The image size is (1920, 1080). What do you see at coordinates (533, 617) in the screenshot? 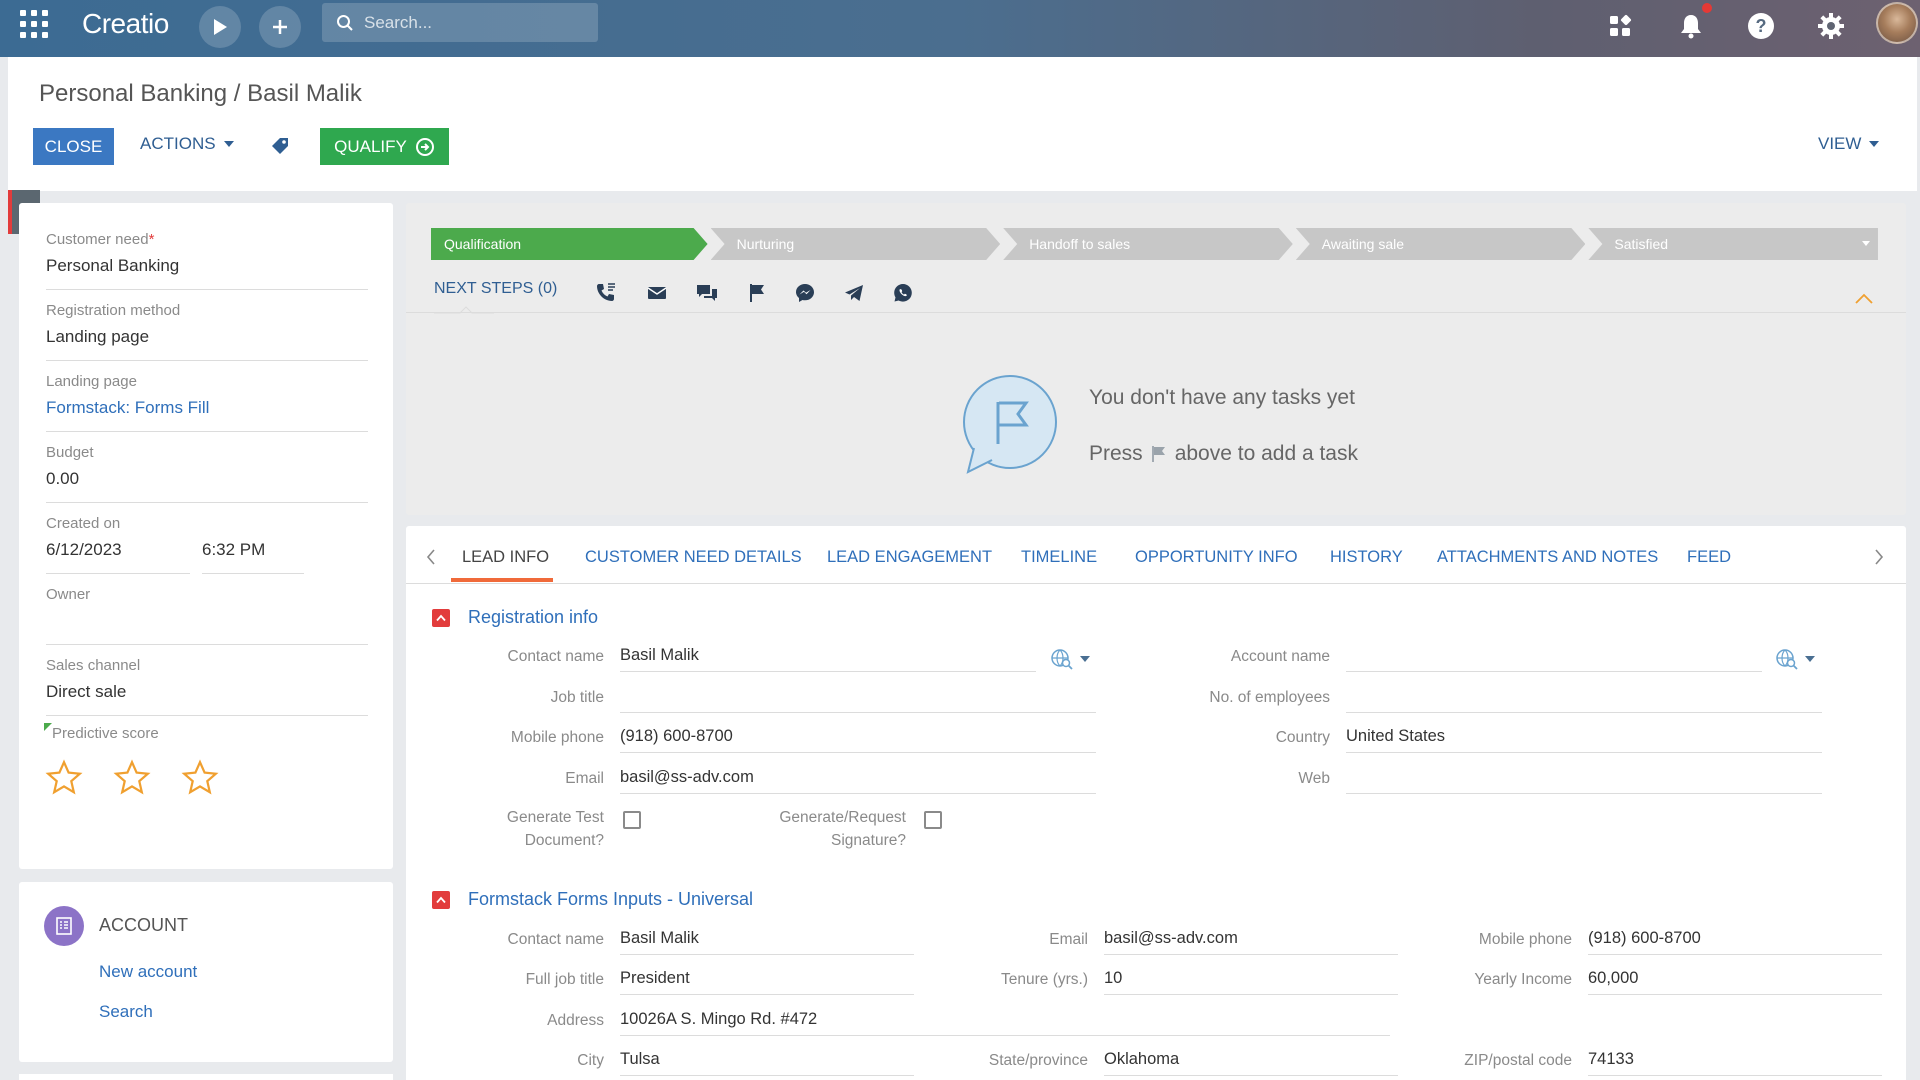
I see `registration-info-title: Registration info` at bounding box center [533, 617].